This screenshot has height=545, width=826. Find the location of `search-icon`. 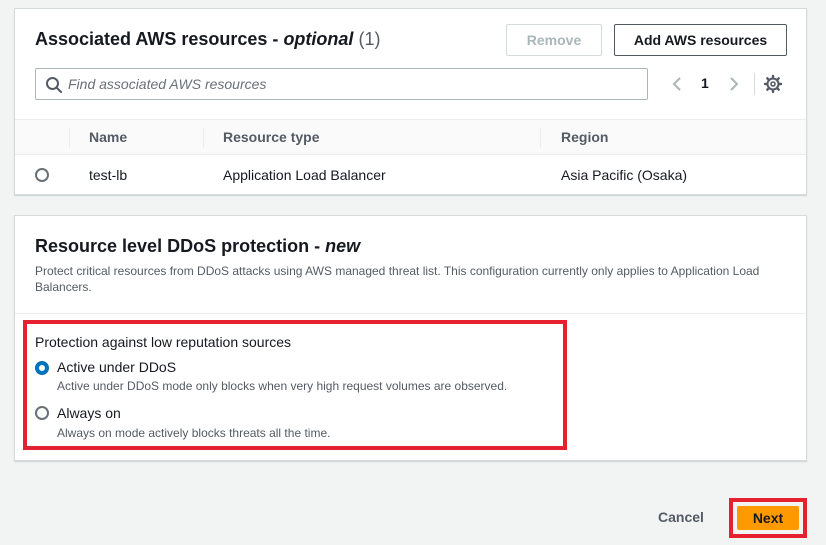

search-icon is located at coordinates (54, 85).